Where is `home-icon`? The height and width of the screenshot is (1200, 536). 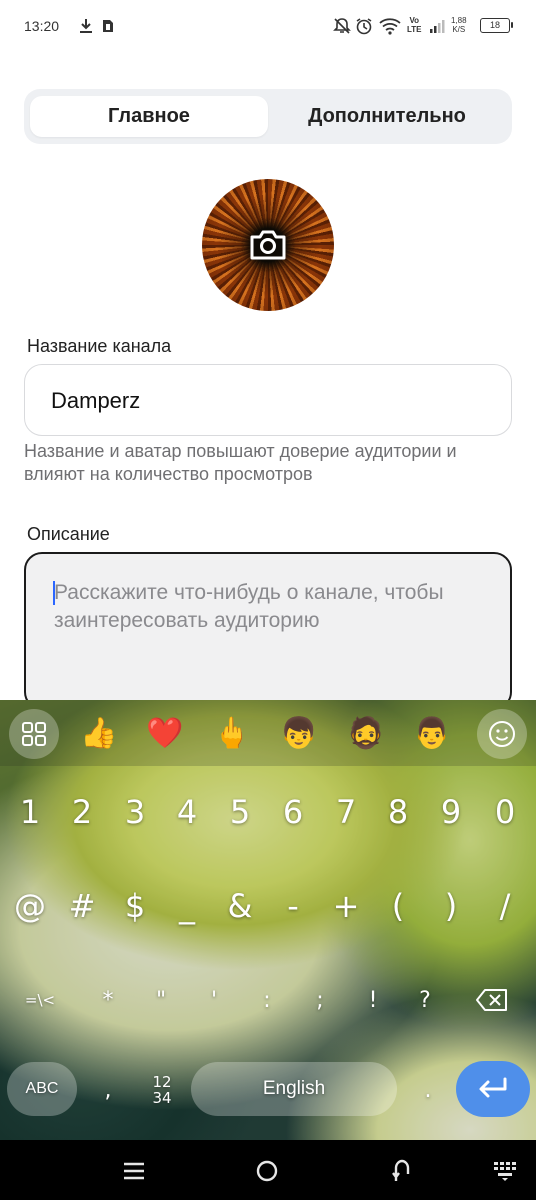
home-icon is located at coordinates (267, 1171).